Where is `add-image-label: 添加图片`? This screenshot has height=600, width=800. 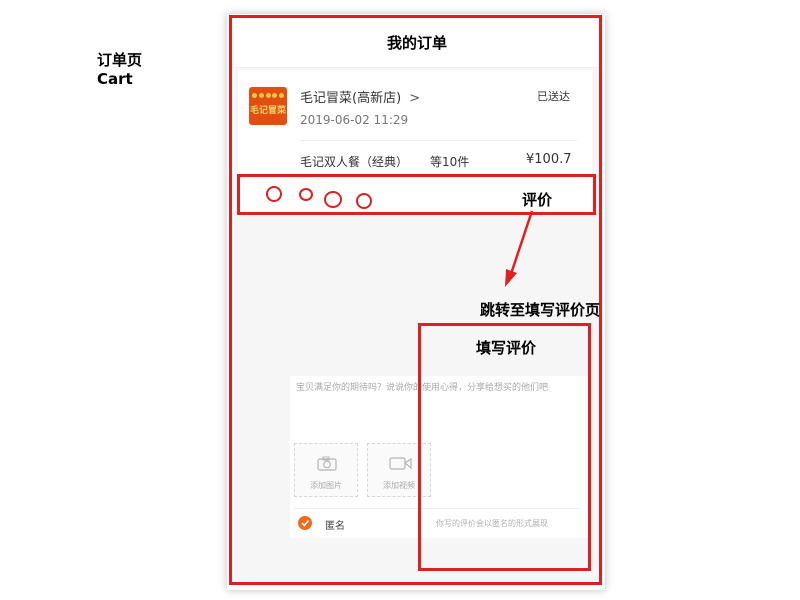
add-image-label: 添加图片 is located at coordinates (326, 485).